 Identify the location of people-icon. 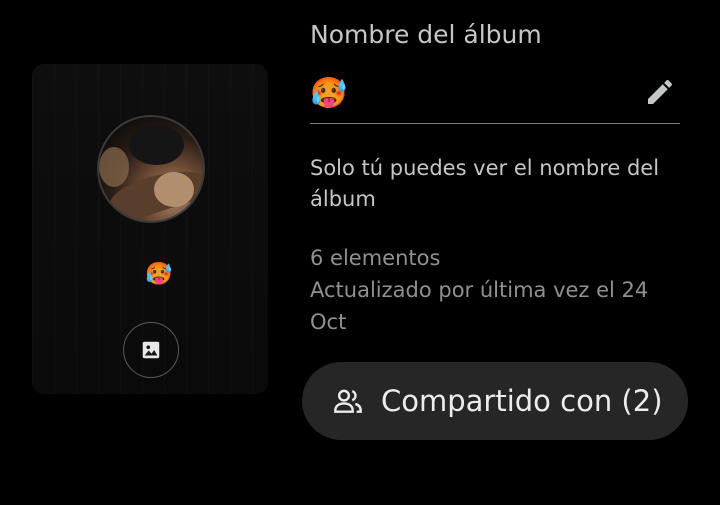
(348, 401).